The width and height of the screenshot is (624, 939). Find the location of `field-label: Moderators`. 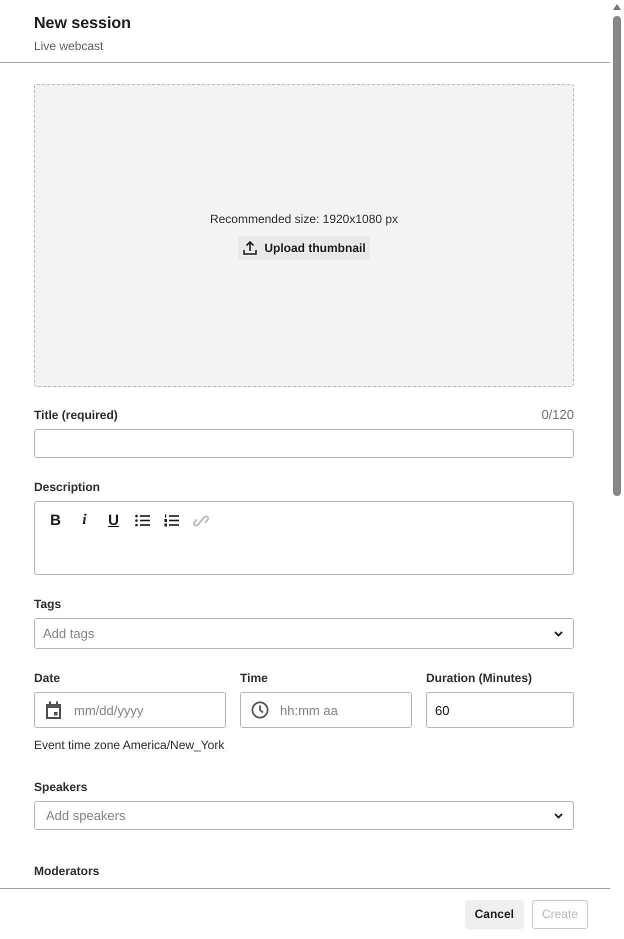

field-label: Moderators is located at coordinates (67, 871).